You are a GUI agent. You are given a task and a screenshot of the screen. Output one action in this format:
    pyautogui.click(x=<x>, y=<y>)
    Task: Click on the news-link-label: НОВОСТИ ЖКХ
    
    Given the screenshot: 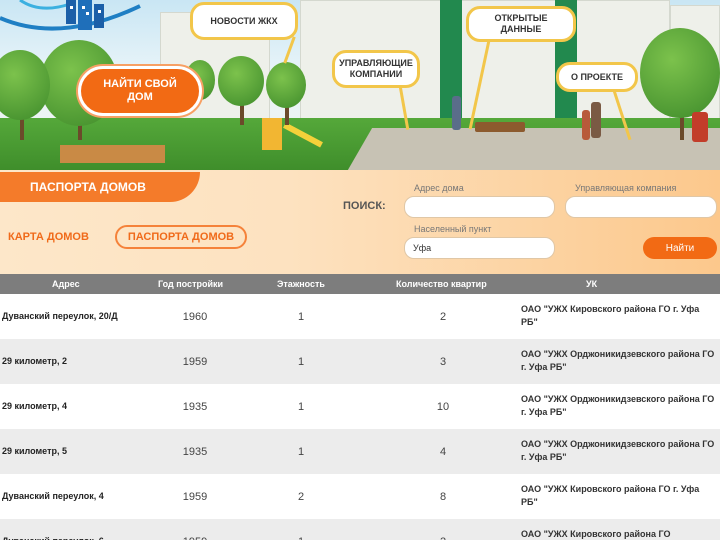 What is the action you would take?
    pyautogui.click(x=244, y=20)
    